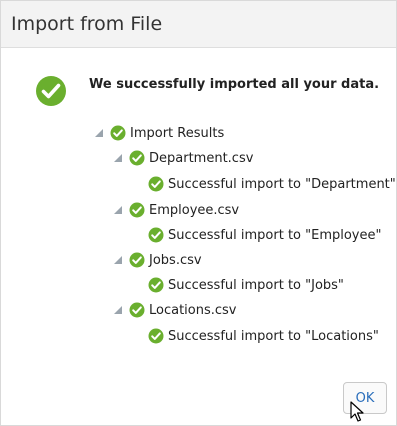 The image size is (397, 426). What do you see at coordinates (201, 158) in the screenshot?
I see `file-label: Department.csv` at bounding box center [201, 158].